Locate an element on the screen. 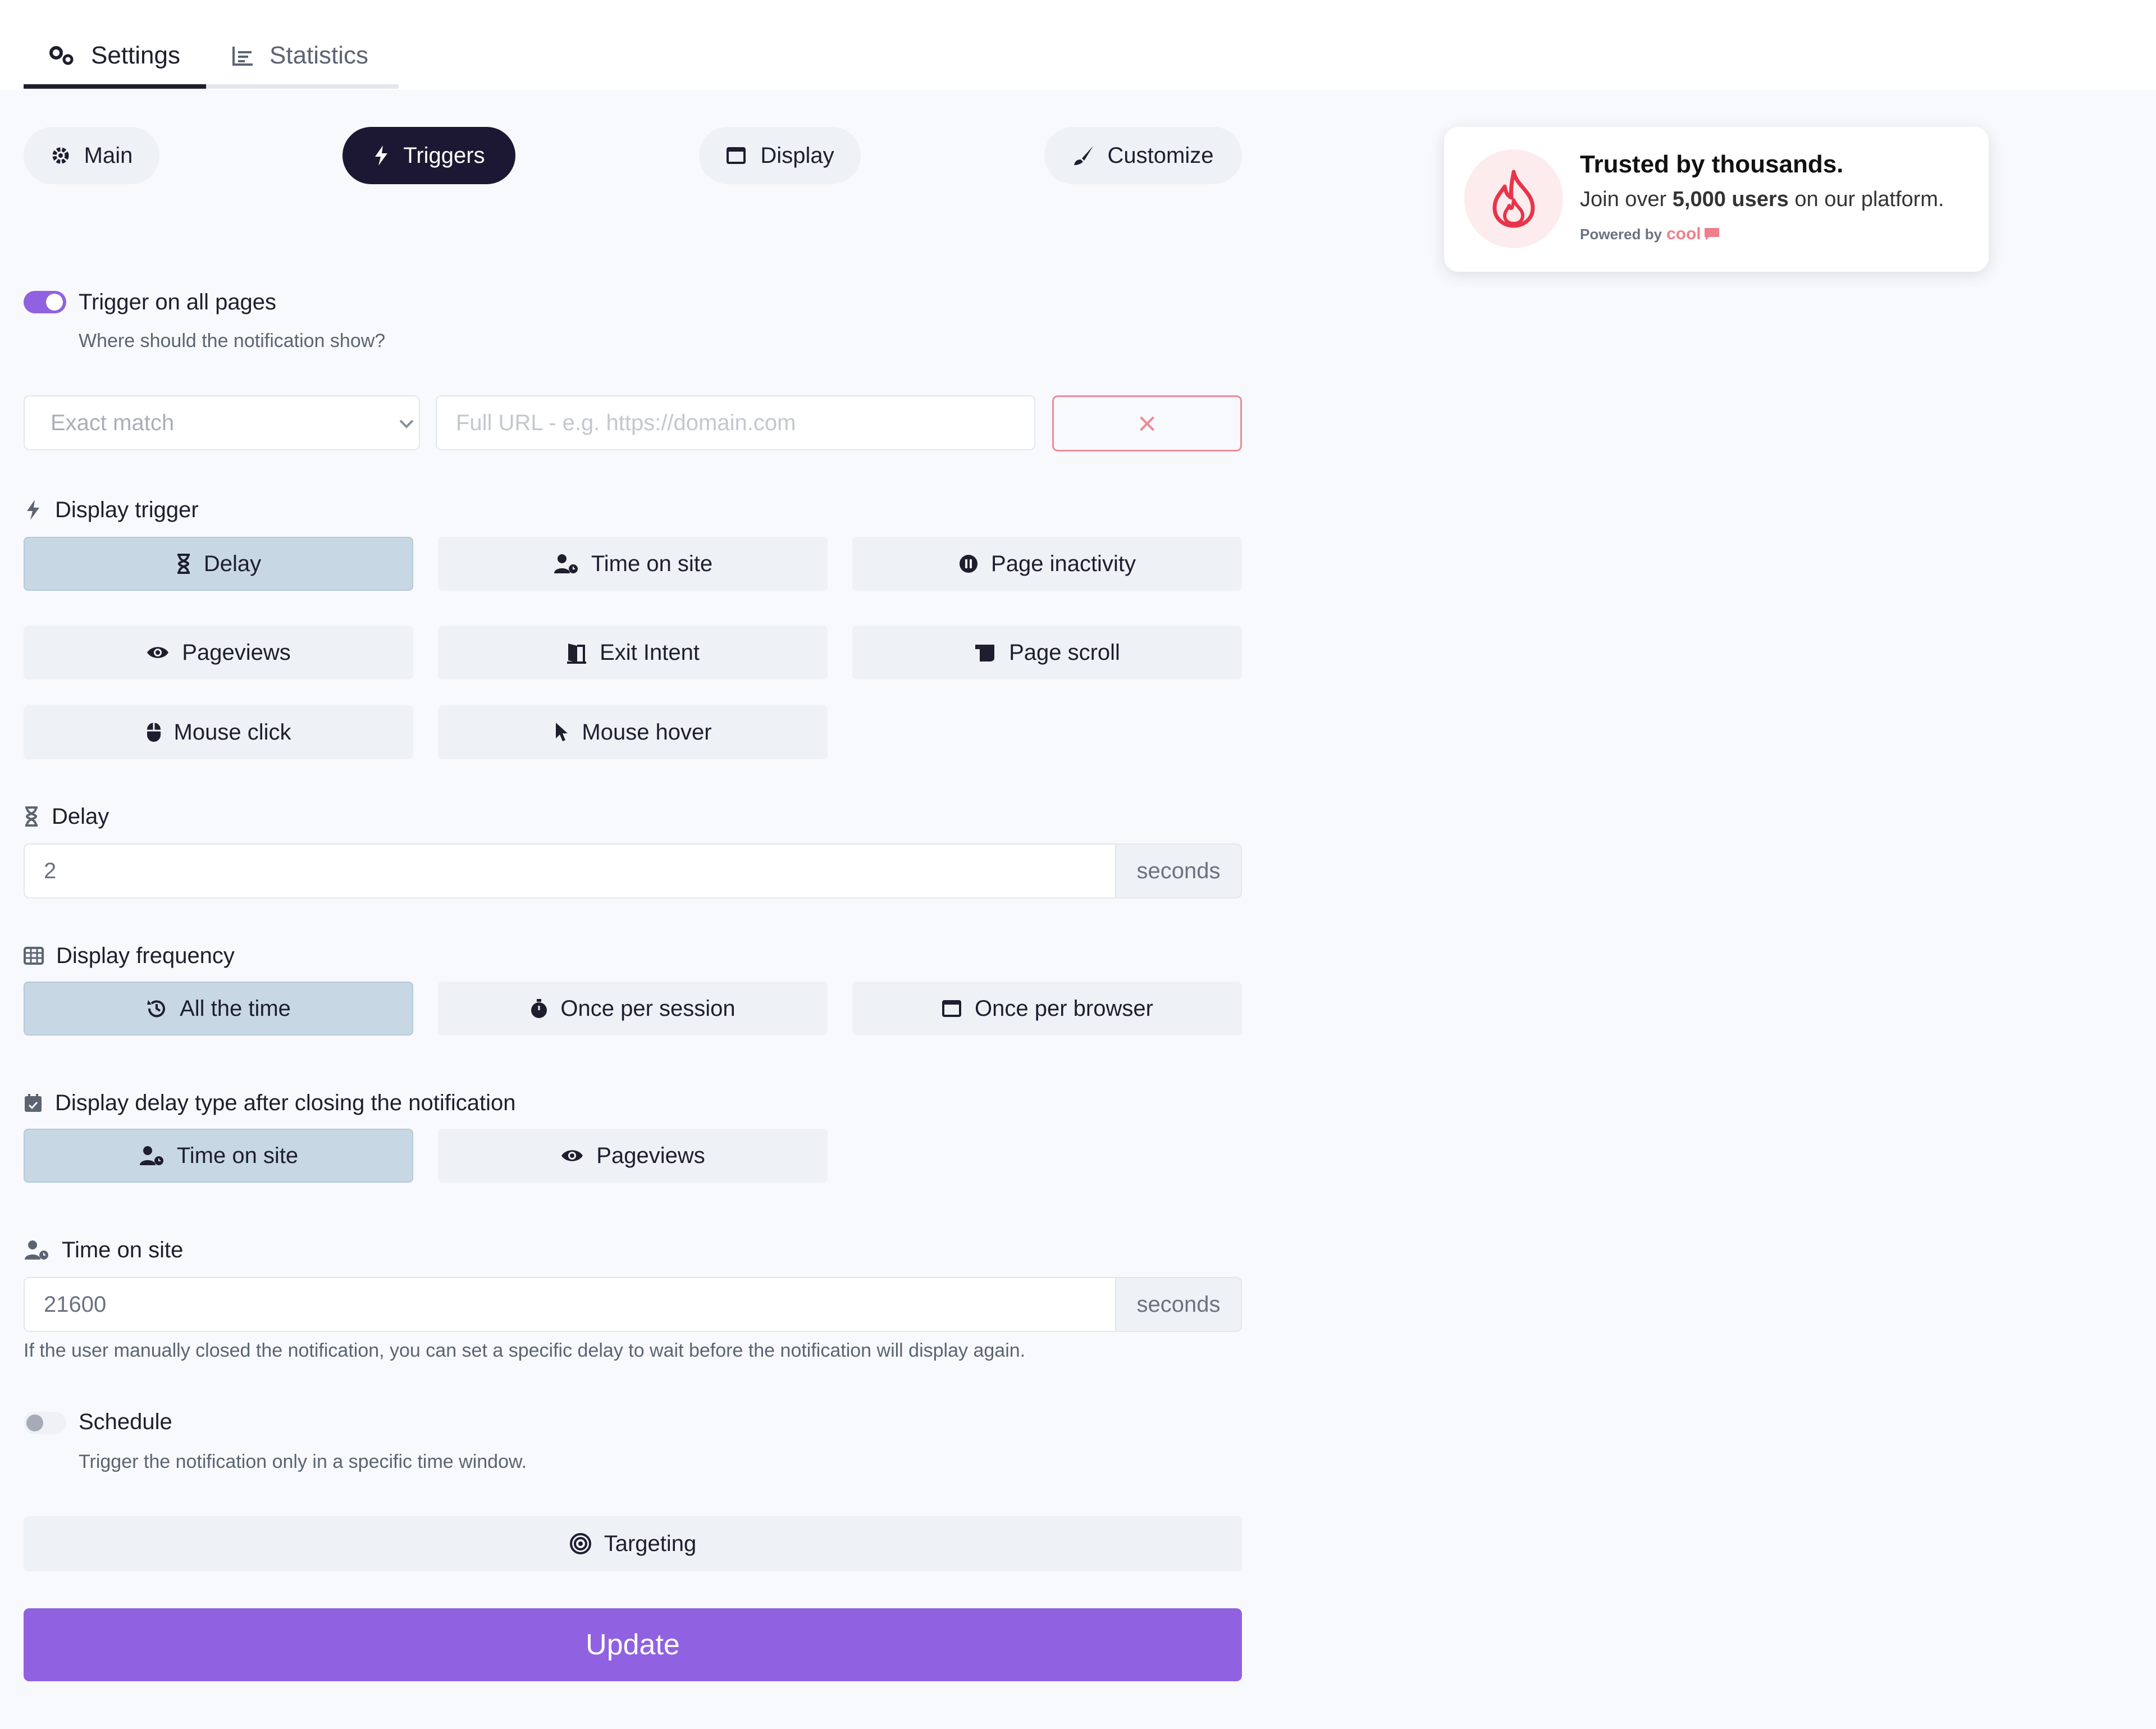 This screenshot has width=2156, height=1729. subtab-customize: Customize is located at coordinates (1143, 155).